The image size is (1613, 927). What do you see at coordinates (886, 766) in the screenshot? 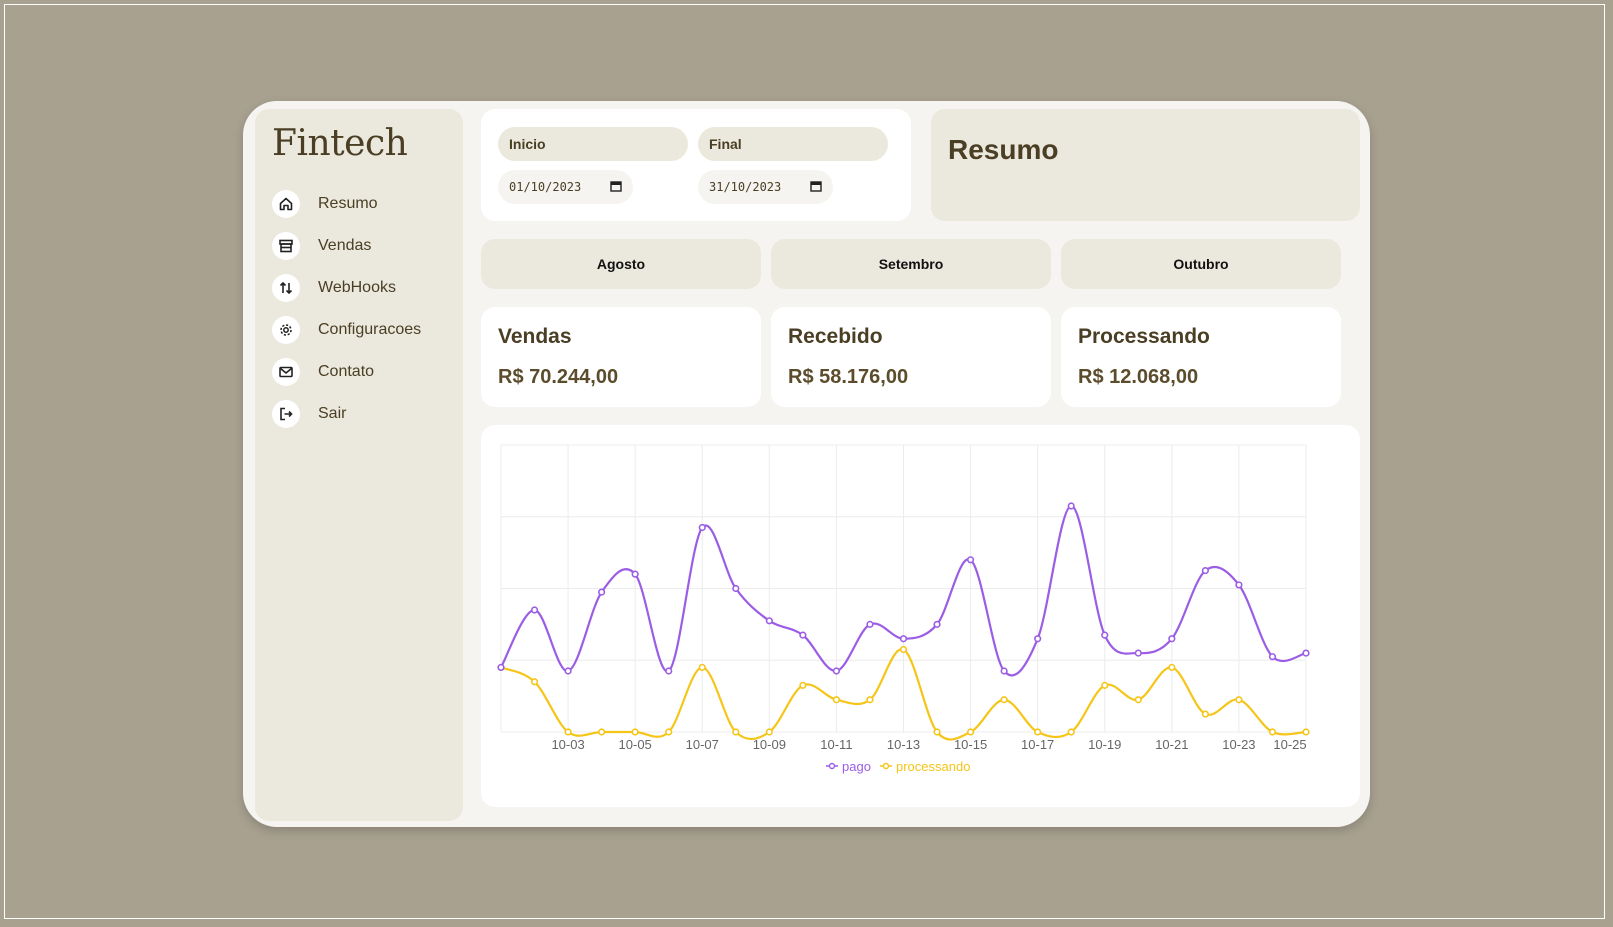
I see `legend-marker-processando` at bounding box center [886, 766].